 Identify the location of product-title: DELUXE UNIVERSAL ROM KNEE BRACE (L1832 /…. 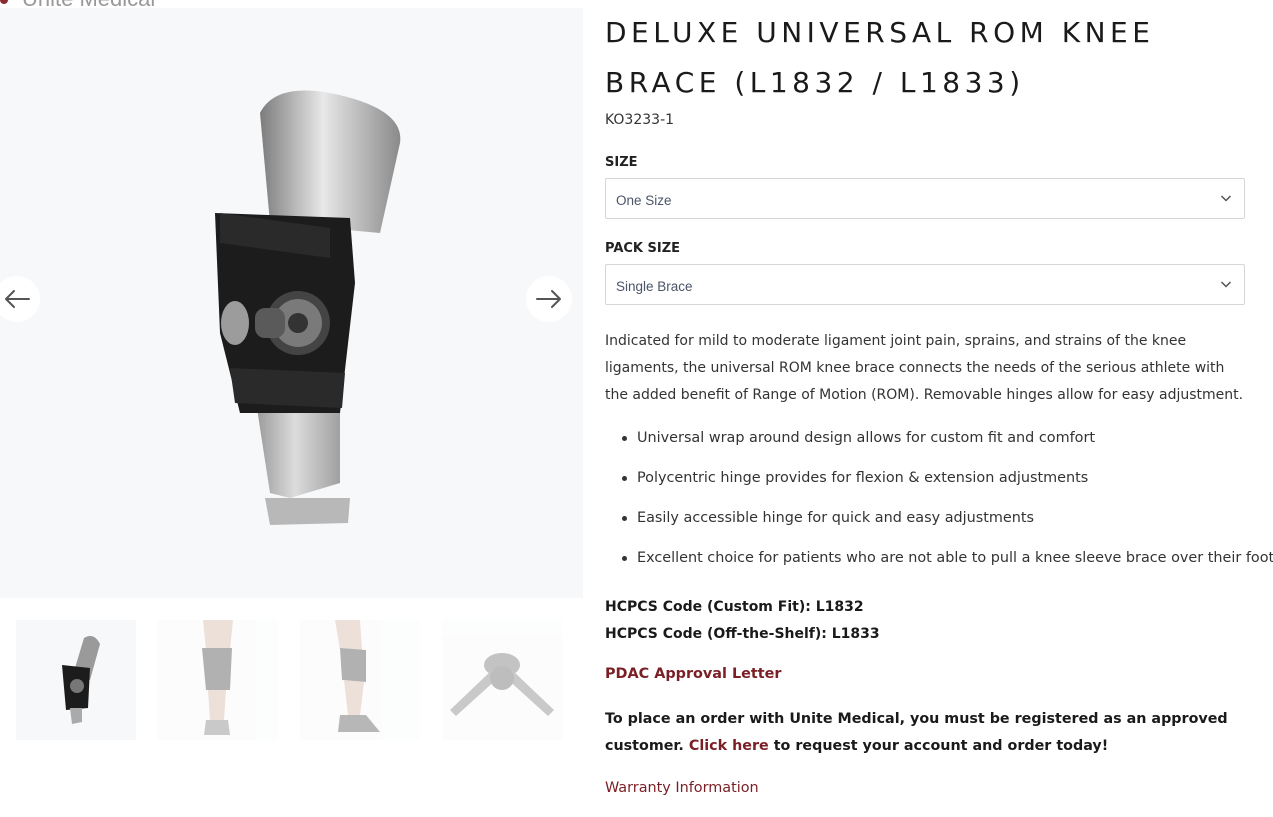
(880, 57).